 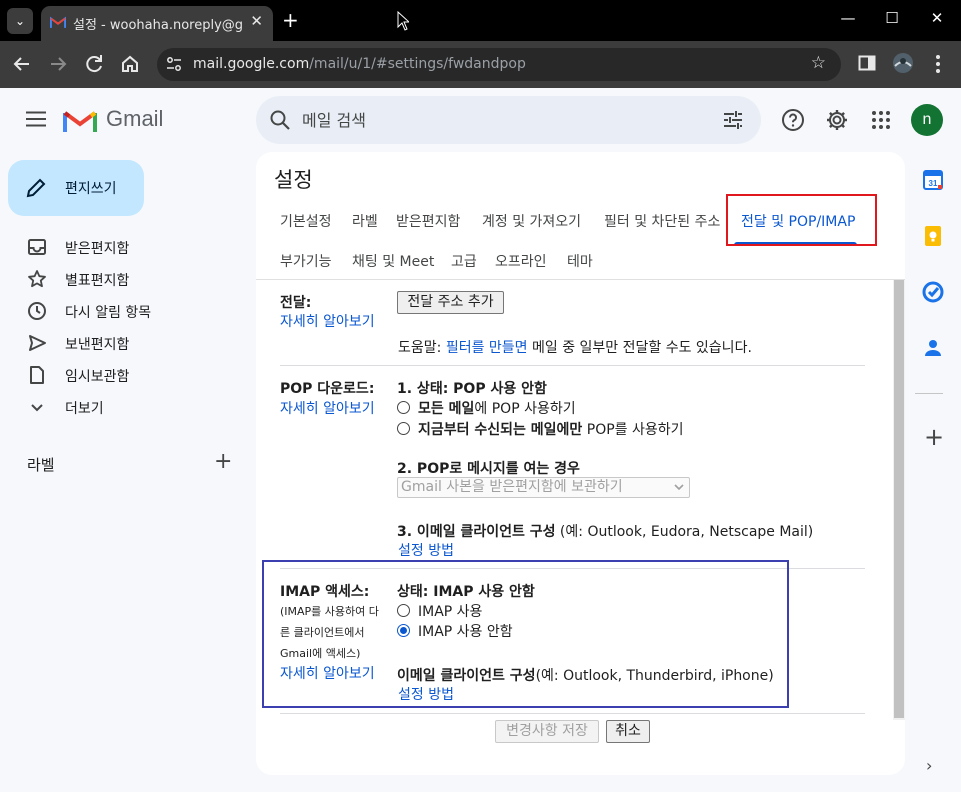 I want to click on imap-enable-radio, so click(x=403, y=610).